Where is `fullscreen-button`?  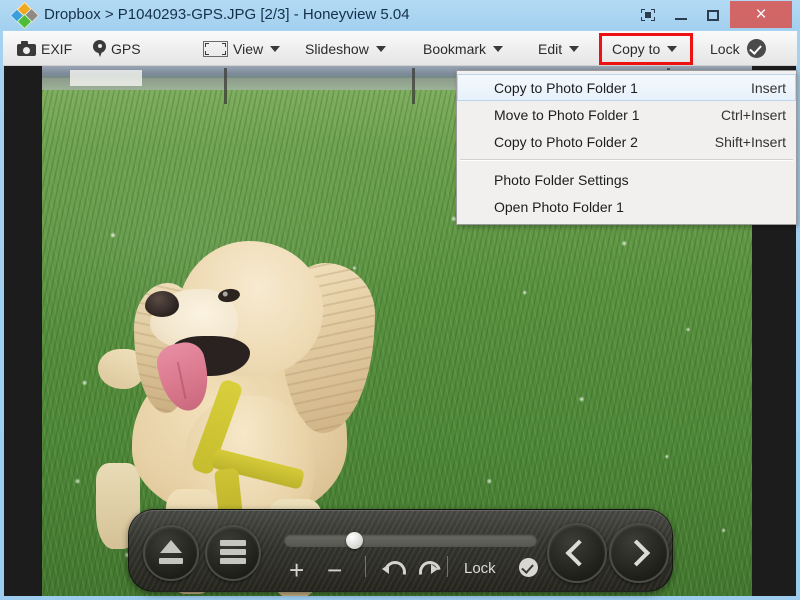 fullscreen-button is located at coordinates (649, 15).